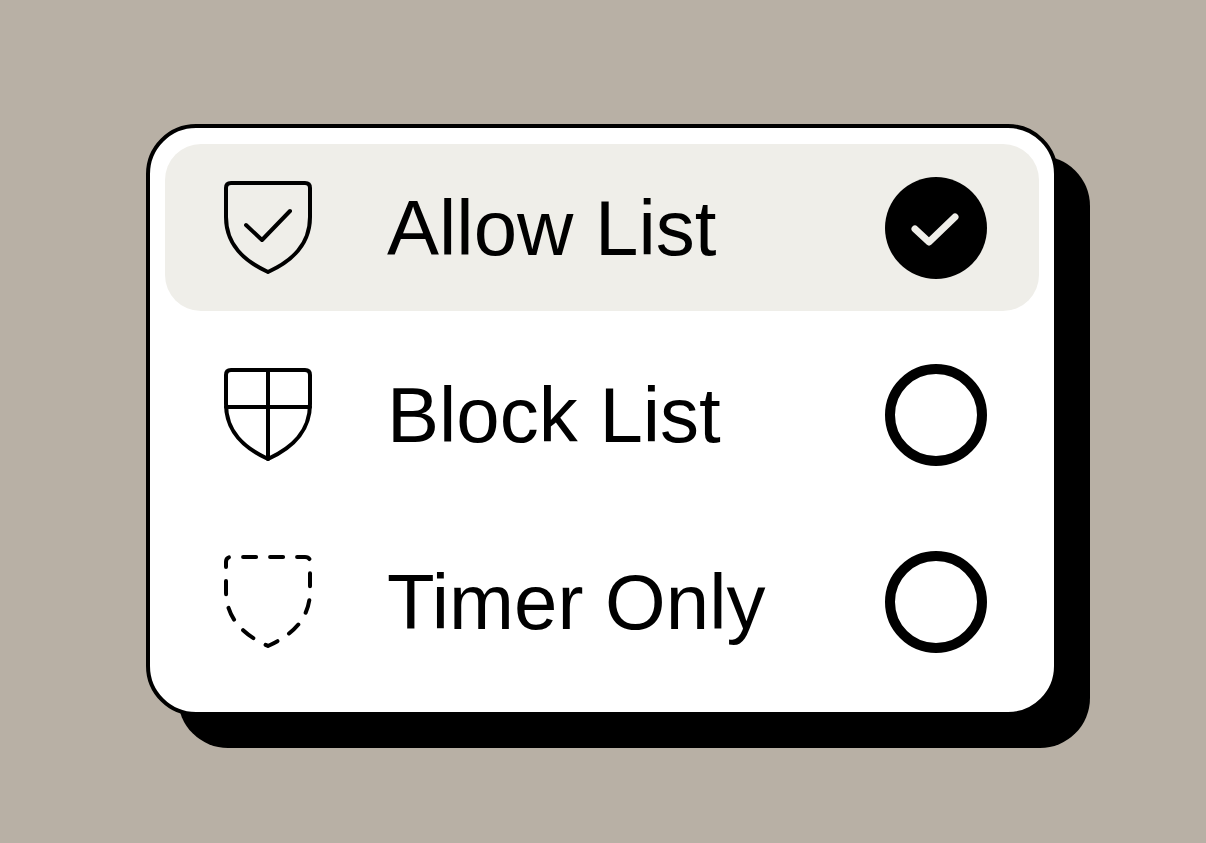 The image size is (1206, 843). I want to click on option-row: Block List, so click(602, 414).